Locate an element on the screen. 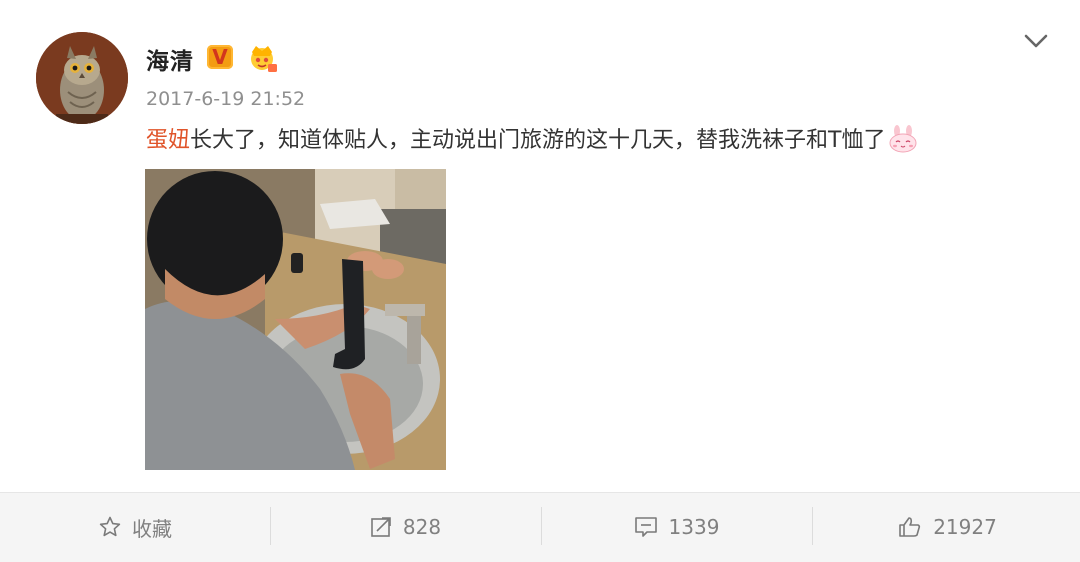  post-body: 长大了，知道体贴人，主动说出门旅游的这十几天，替我洗袜子和T恤了 is located at coordinates (538, 140).